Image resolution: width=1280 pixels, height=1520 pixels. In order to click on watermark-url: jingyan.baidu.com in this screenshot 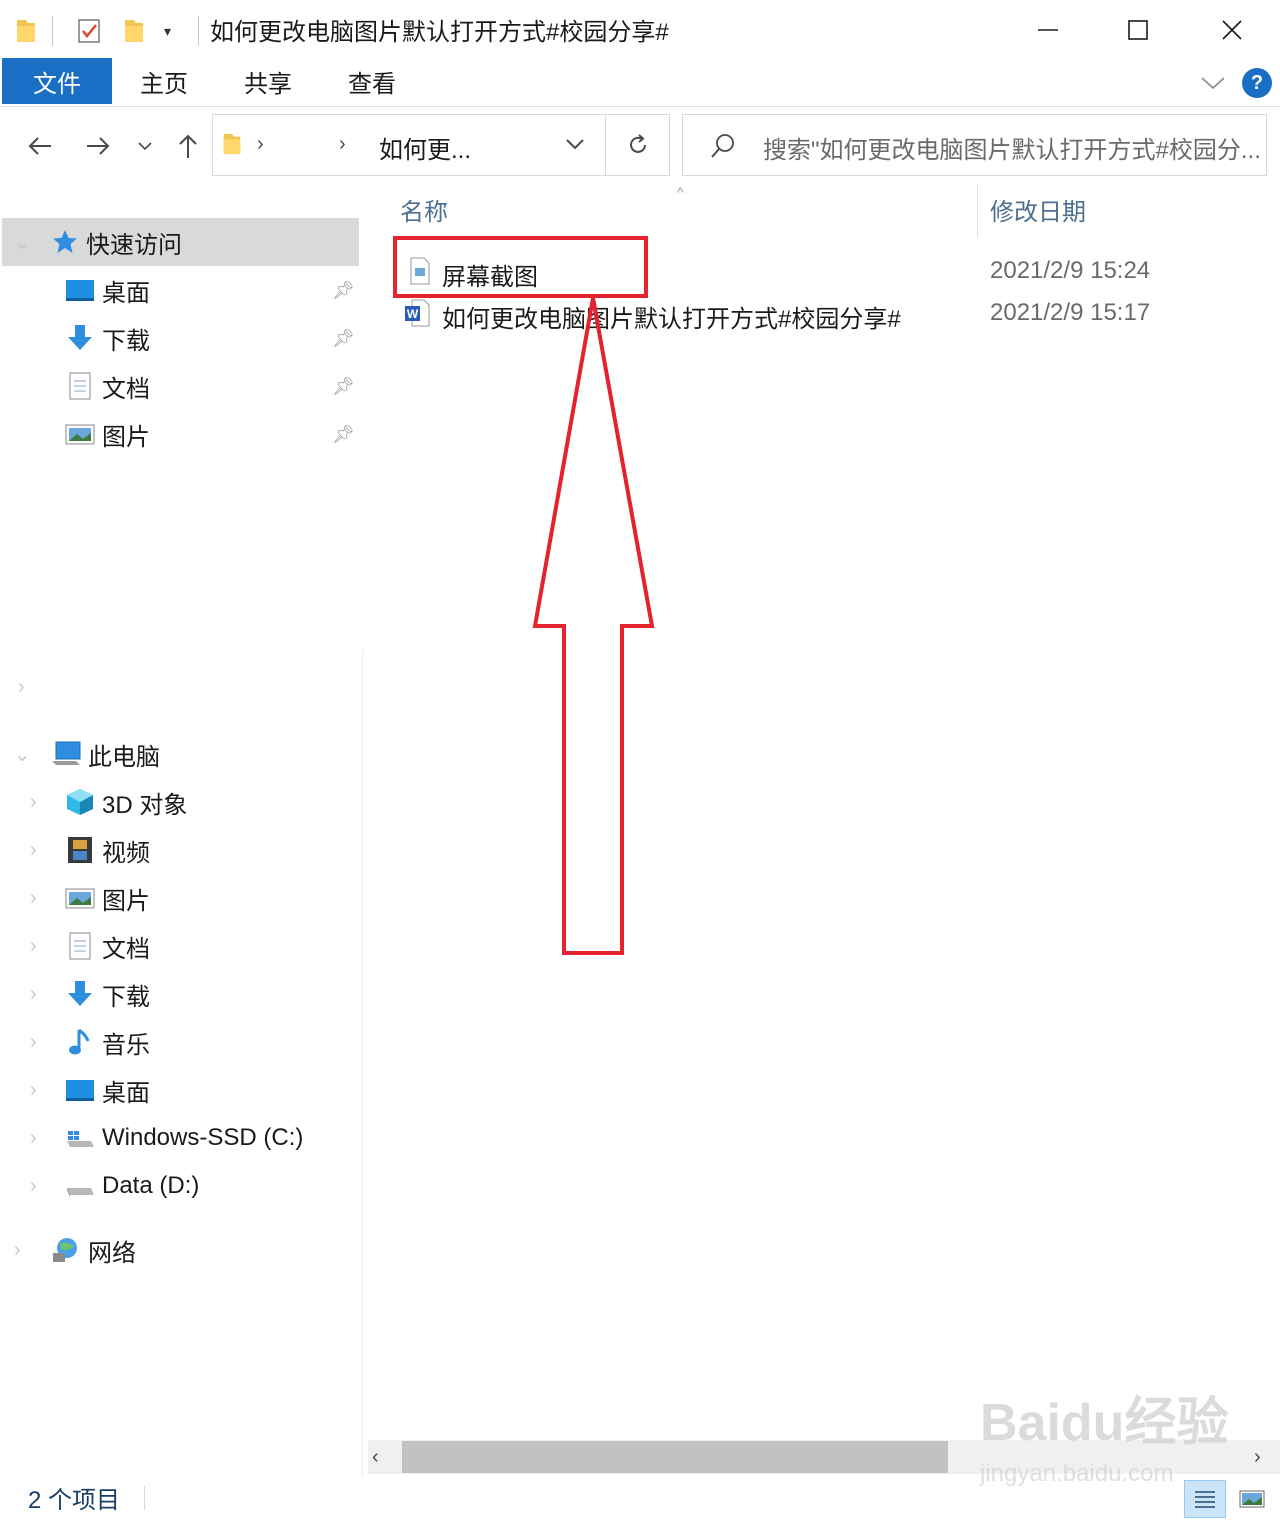, I will do `click(1077, 1473)`.